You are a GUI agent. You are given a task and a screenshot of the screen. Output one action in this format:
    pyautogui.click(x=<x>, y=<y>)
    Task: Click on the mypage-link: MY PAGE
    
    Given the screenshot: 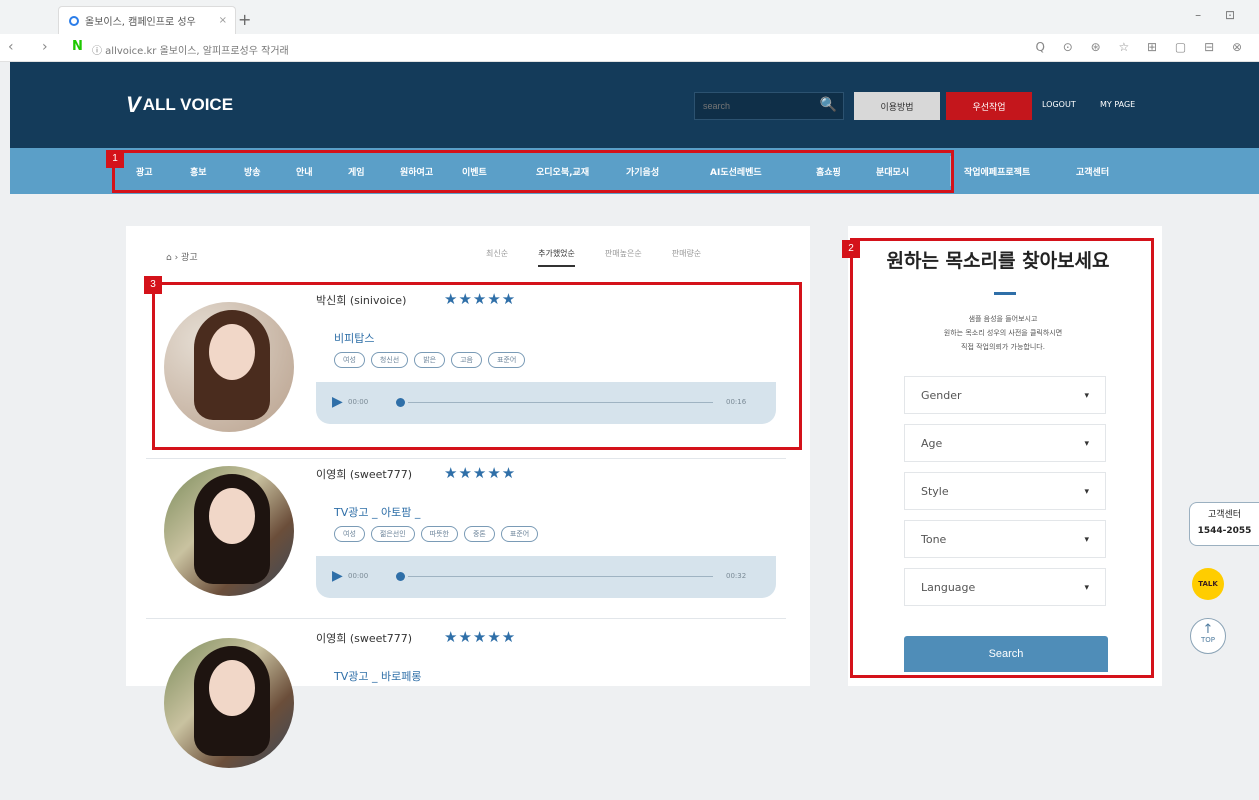 What is the action you would take?
    pyautogui.click(x=1117, y=104)
    